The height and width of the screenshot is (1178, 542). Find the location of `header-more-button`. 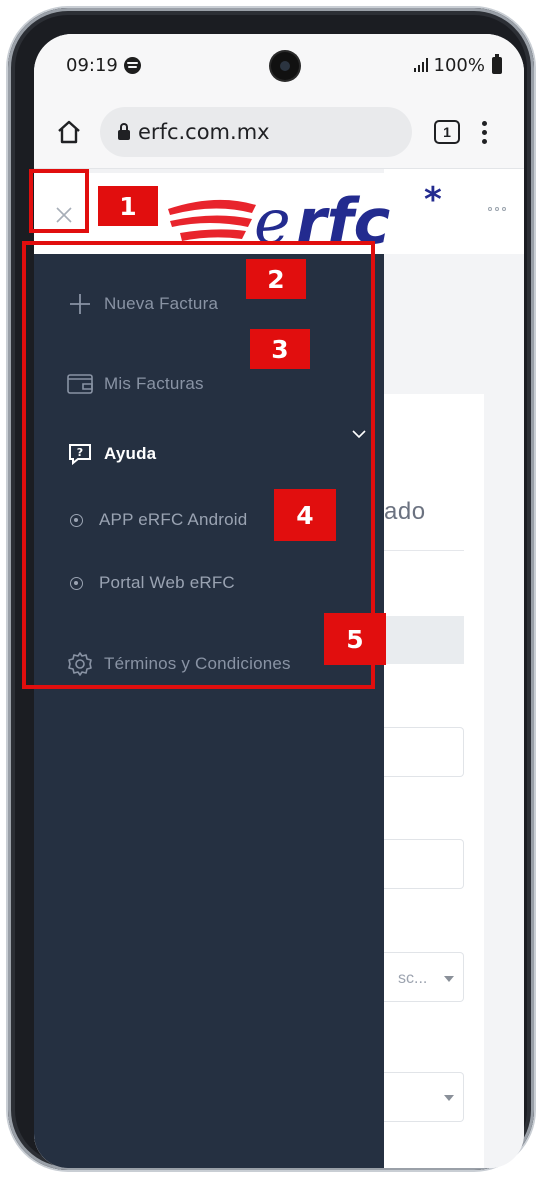

header-more-button is located at coordinates (497, 209).